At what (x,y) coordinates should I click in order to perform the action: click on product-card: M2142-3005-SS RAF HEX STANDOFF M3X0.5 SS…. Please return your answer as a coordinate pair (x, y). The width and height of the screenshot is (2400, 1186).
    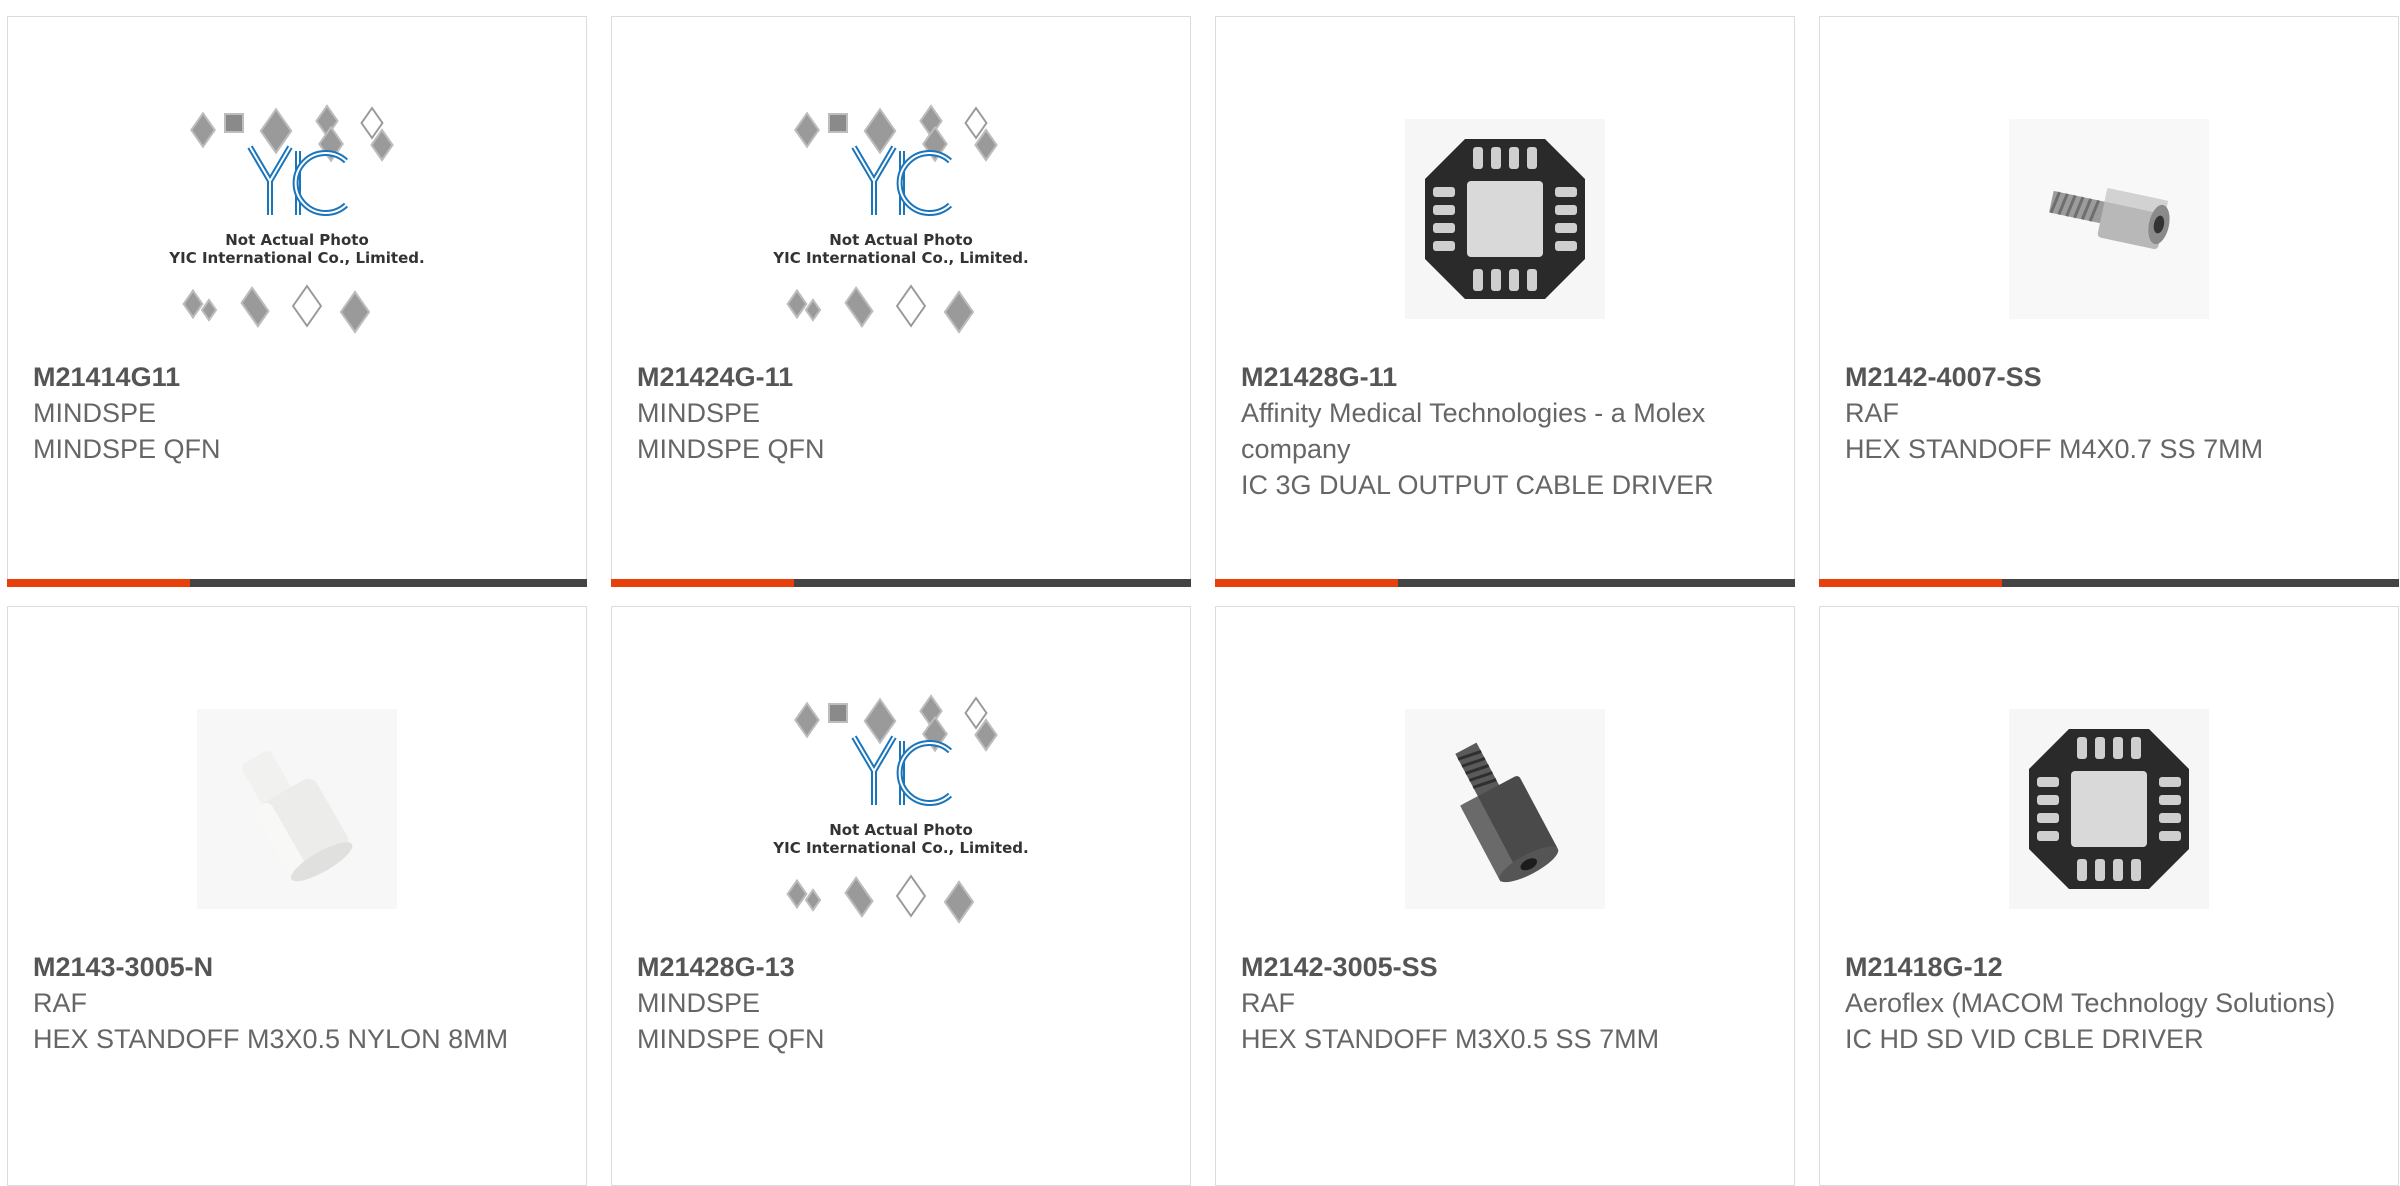
    Looking at the image, I should click on (1505, 896).